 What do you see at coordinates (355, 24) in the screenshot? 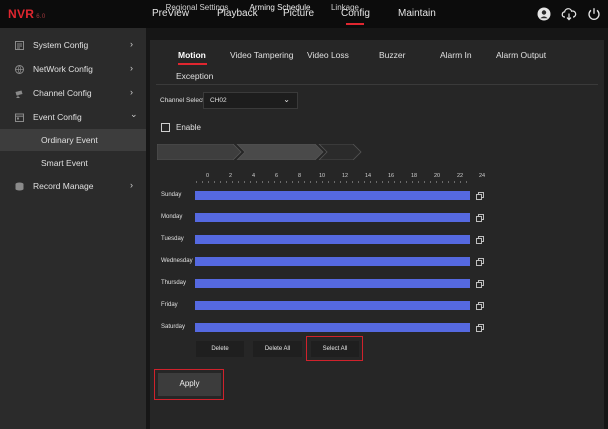
I see `nav-active-indicator` at bounding box center [355, 24].